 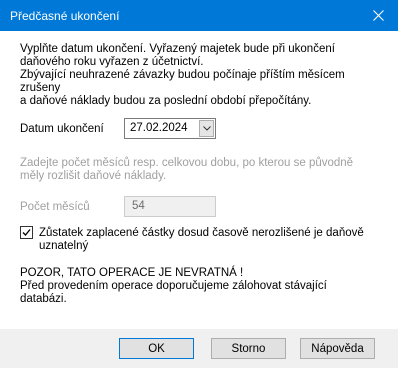 What do you see at coordinates (248, 348) in the screenshot?
I see `cancel-button: Storno` at bounding box center [248, 348].